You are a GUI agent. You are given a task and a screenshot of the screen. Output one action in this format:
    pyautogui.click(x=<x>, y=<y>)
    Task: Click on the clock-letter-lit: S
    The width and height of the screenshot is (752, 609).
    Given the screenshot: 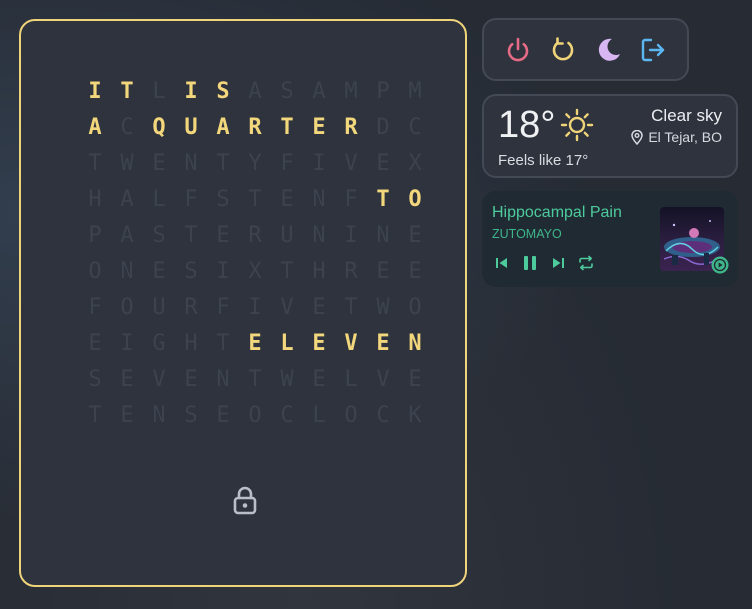 What is the action you would take?
    pyautogui.click(x=223, y=91)
    